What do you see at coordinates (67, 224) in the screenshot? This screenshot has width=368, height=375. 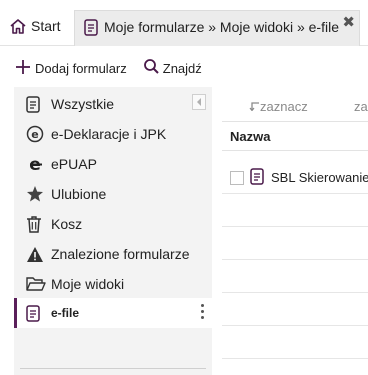 I see `sidebar-item-label: Kosz` at bounding box center [67, 224].